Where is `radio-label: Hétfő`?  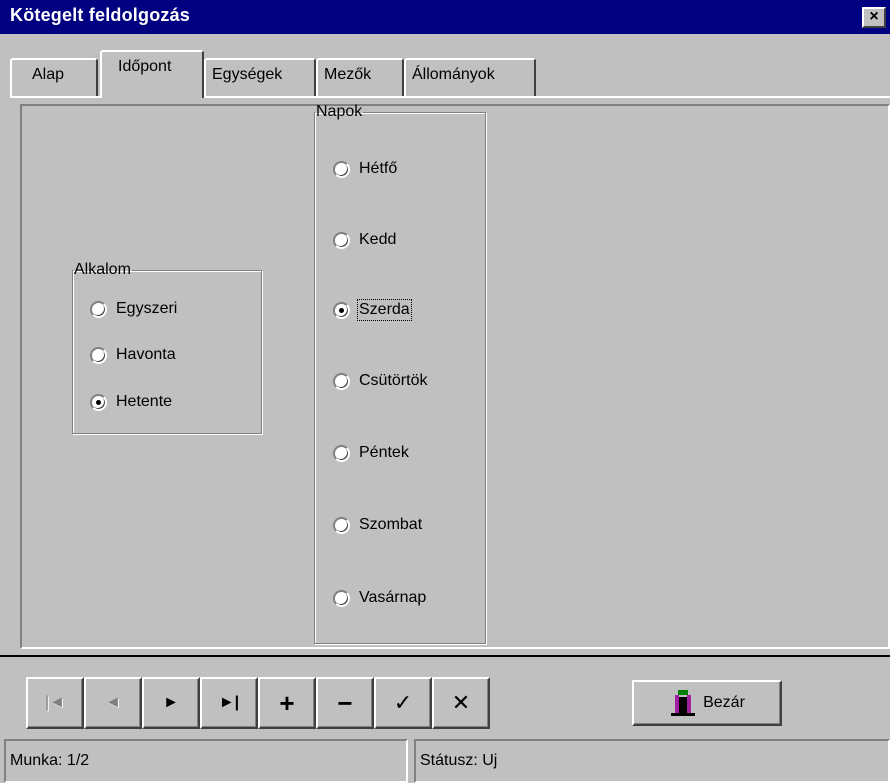
radio-label: Hétfő is located at coordinates (378, 168).